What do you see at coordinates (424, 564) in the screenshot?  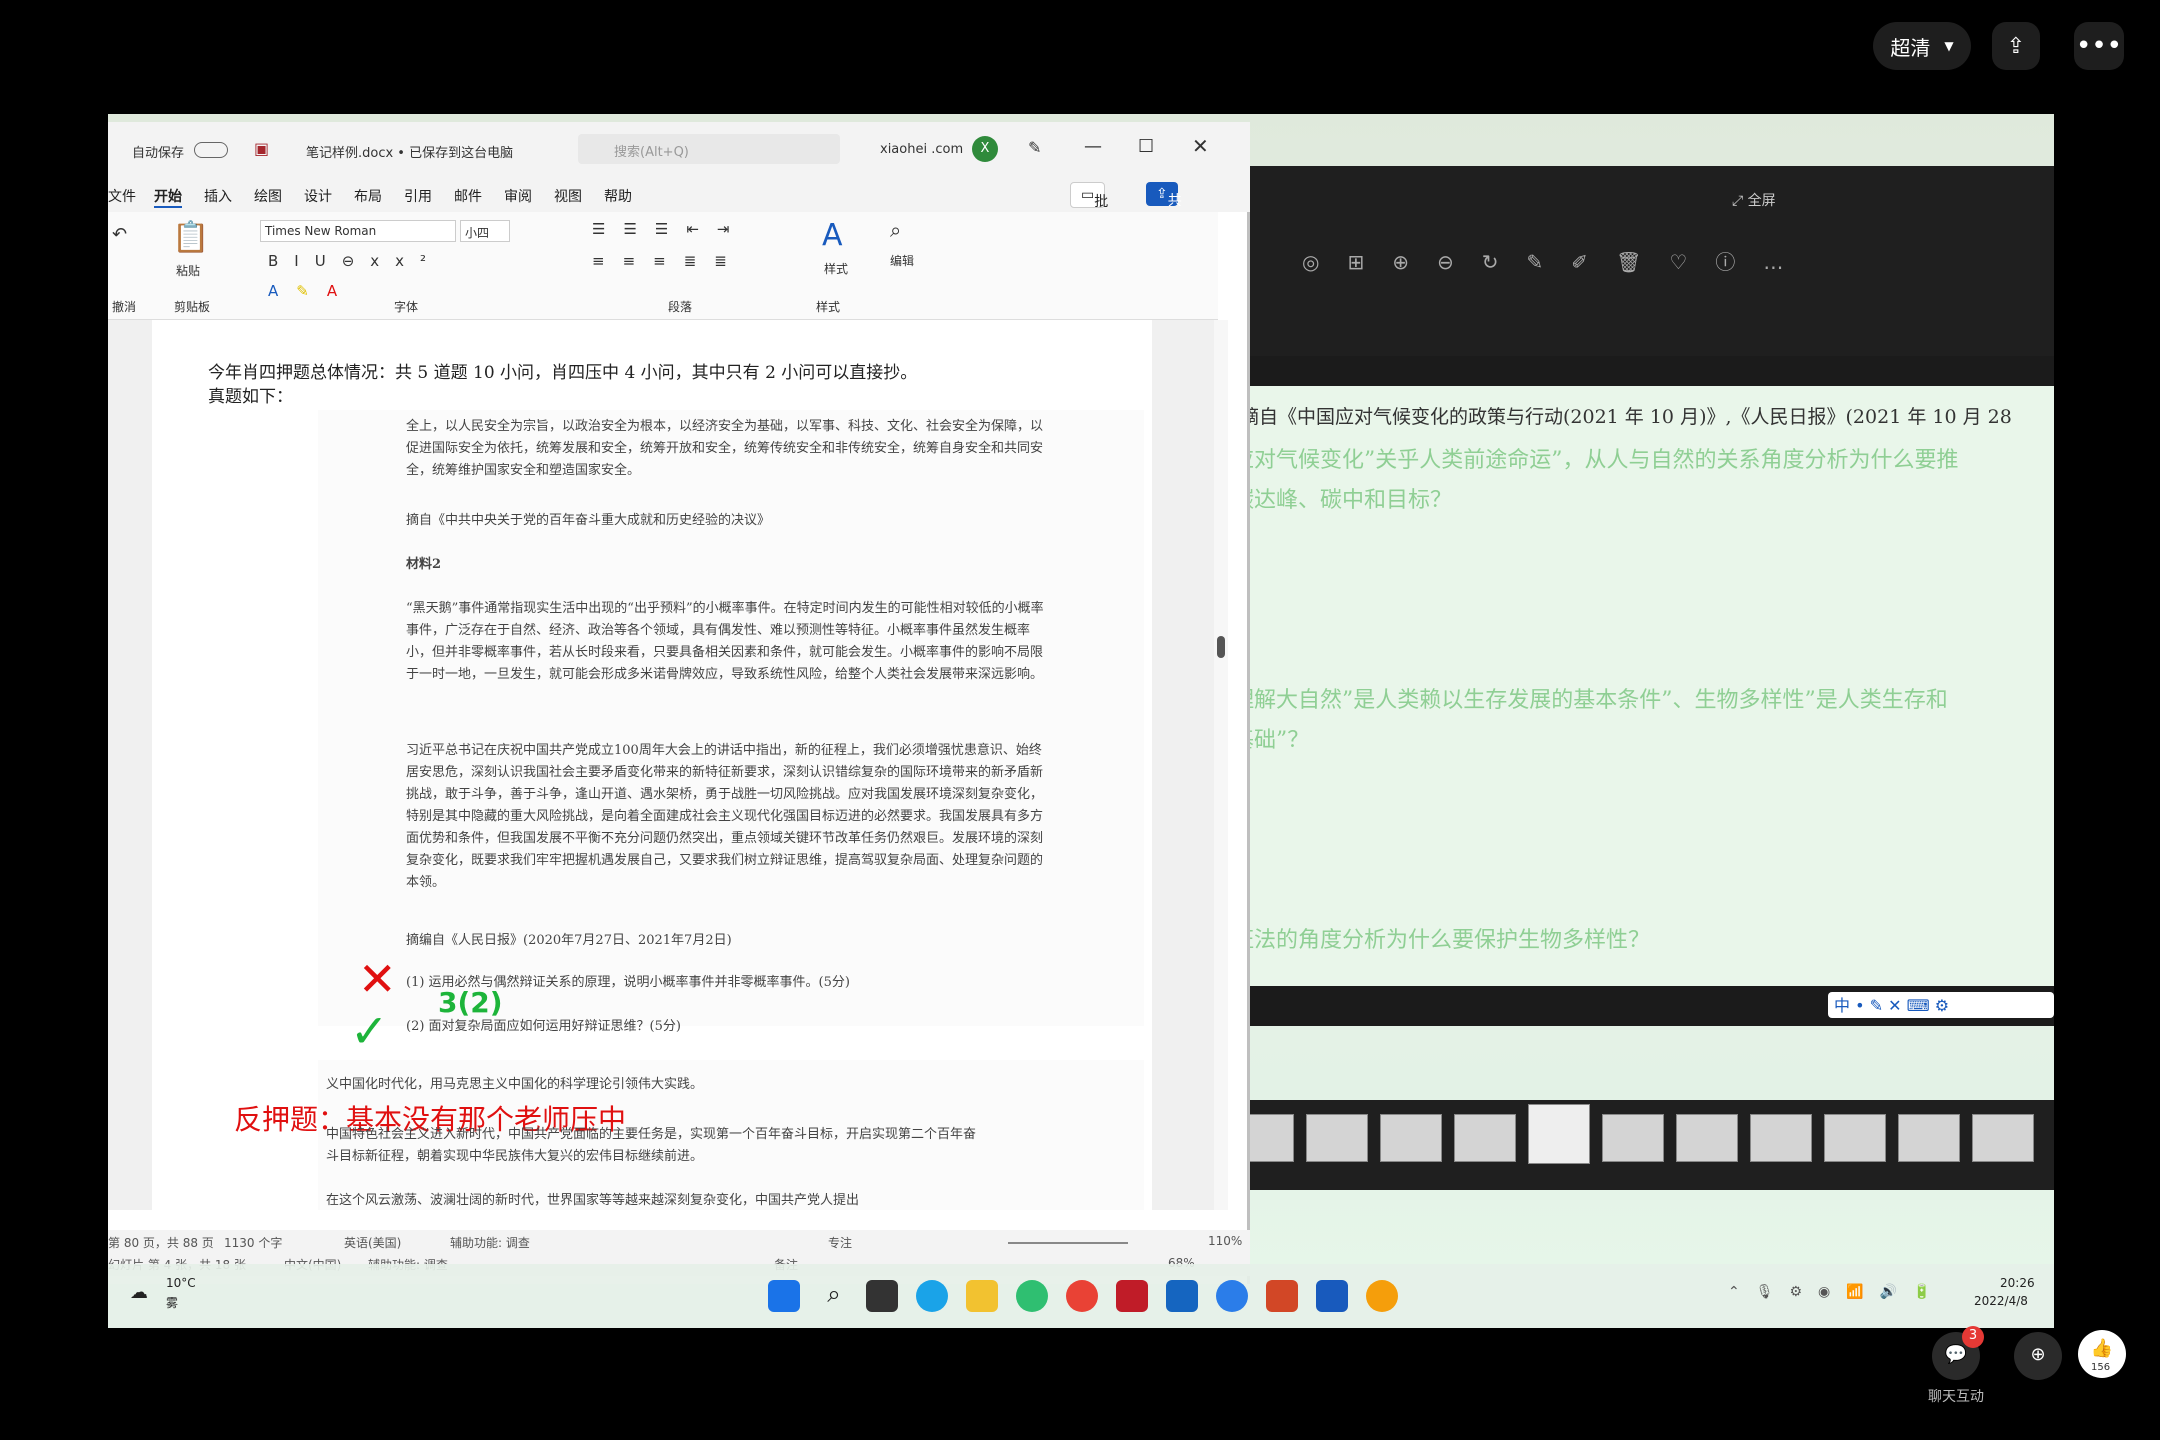 I see `material-heading: 材料2` at bounding box center [424, 564].